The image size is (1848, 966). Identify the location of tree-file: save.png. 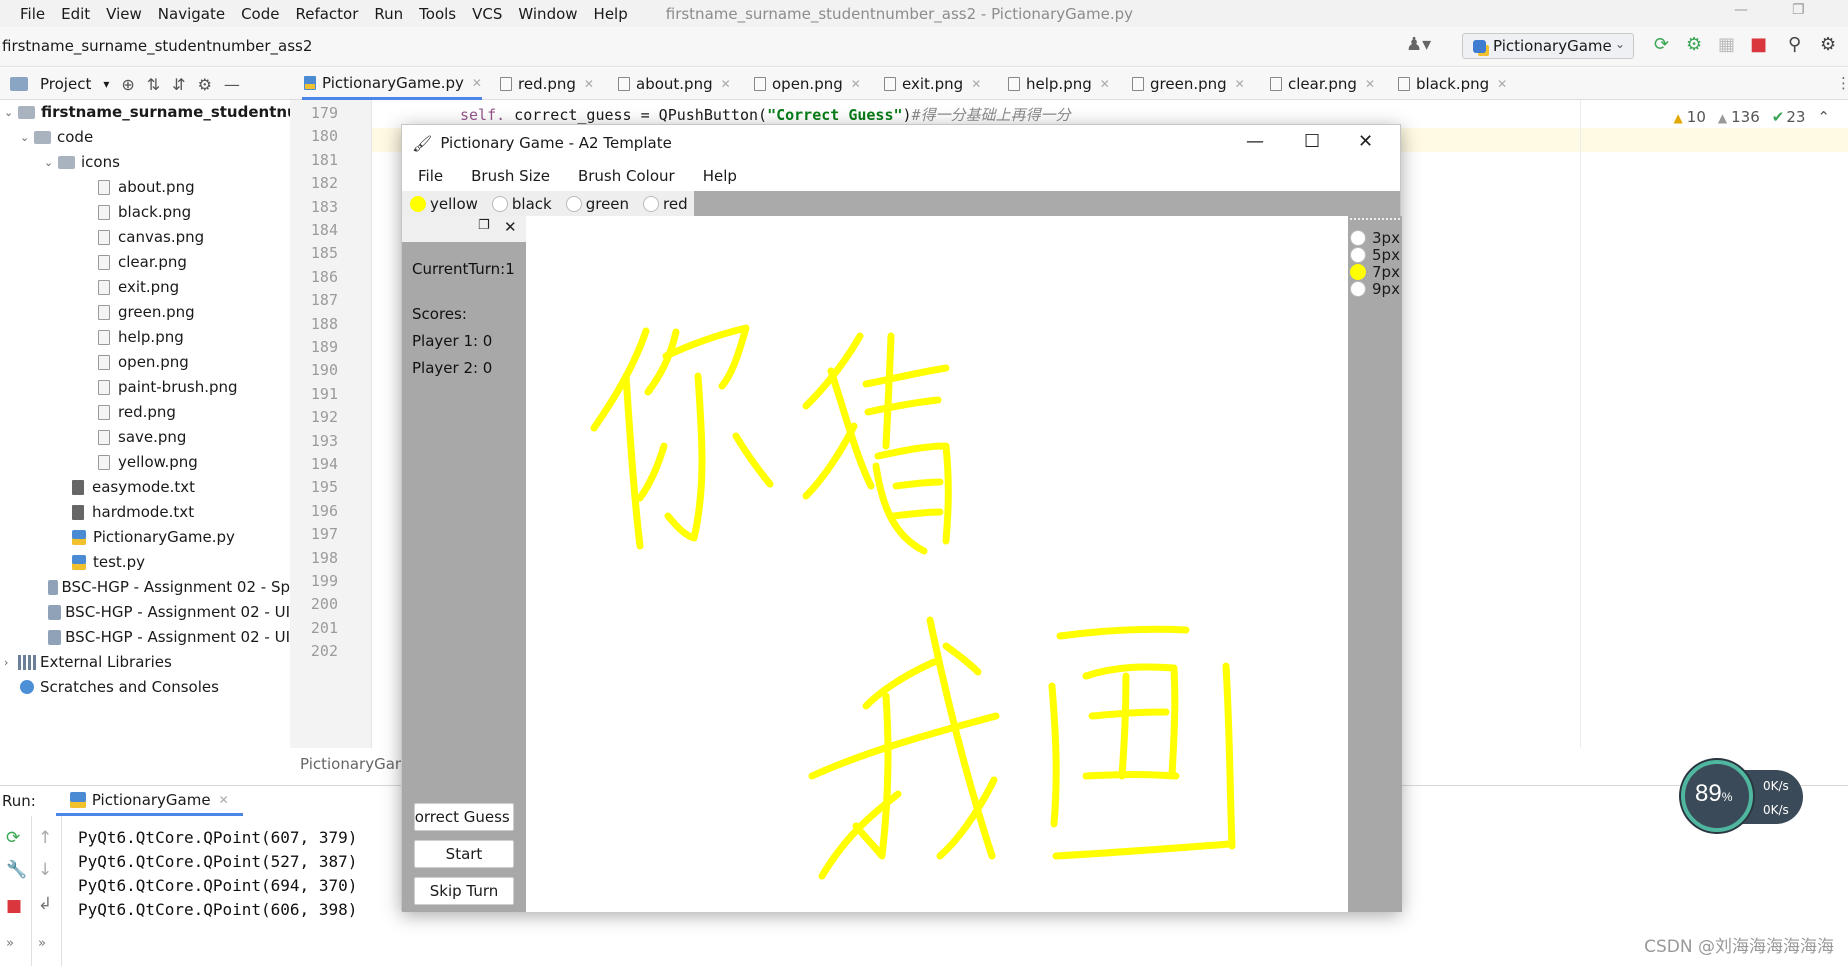
(142, 437).